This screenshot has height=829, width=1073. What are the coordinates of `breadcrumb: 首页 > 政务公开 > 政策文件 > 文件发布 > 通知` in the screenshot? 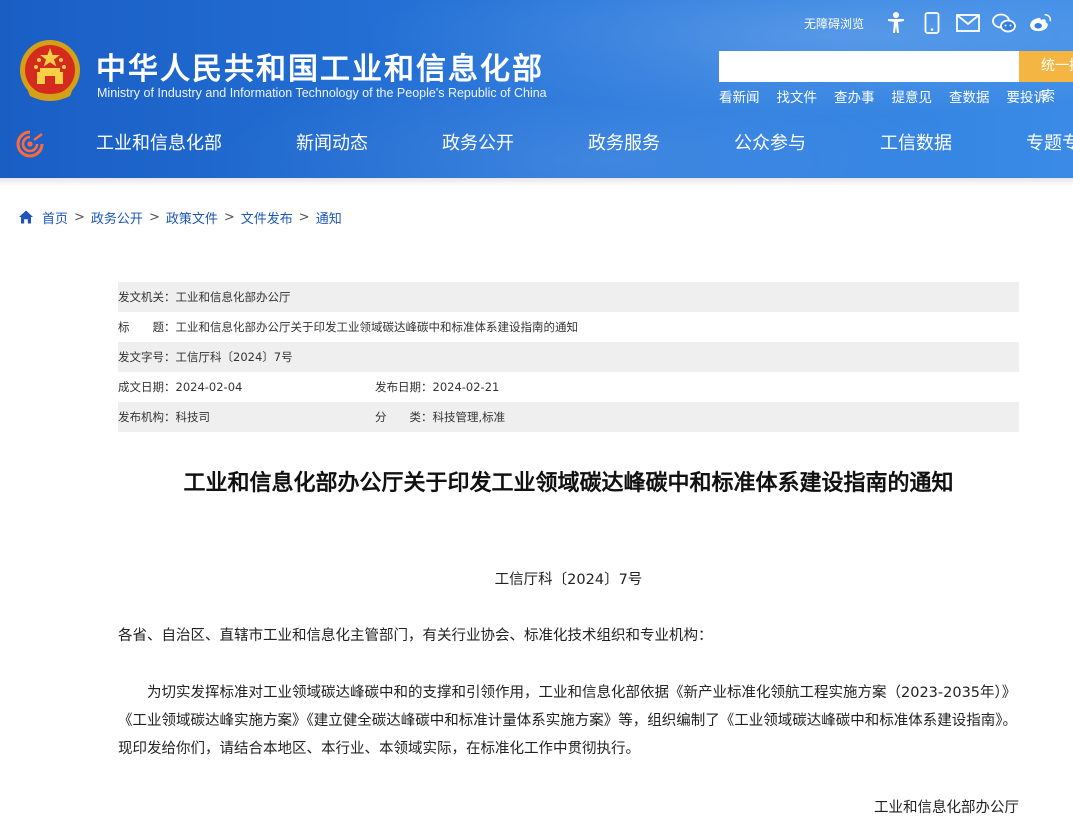 It's located at (180, 217).